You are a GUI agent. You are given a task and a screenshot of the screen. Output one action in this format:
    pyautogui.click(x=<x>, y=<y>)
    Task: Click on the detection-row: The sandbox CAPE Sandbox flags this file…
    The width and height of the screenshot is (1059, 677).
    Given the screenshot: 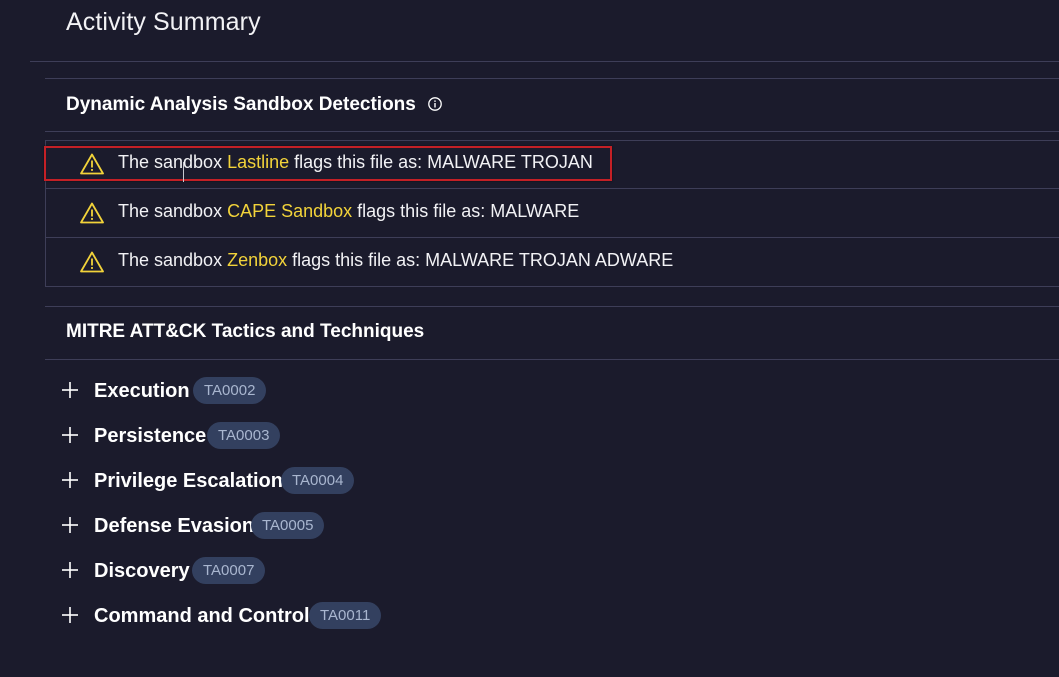 What is the action you would take?
    pyautogui.click(x=552, y=213)
    